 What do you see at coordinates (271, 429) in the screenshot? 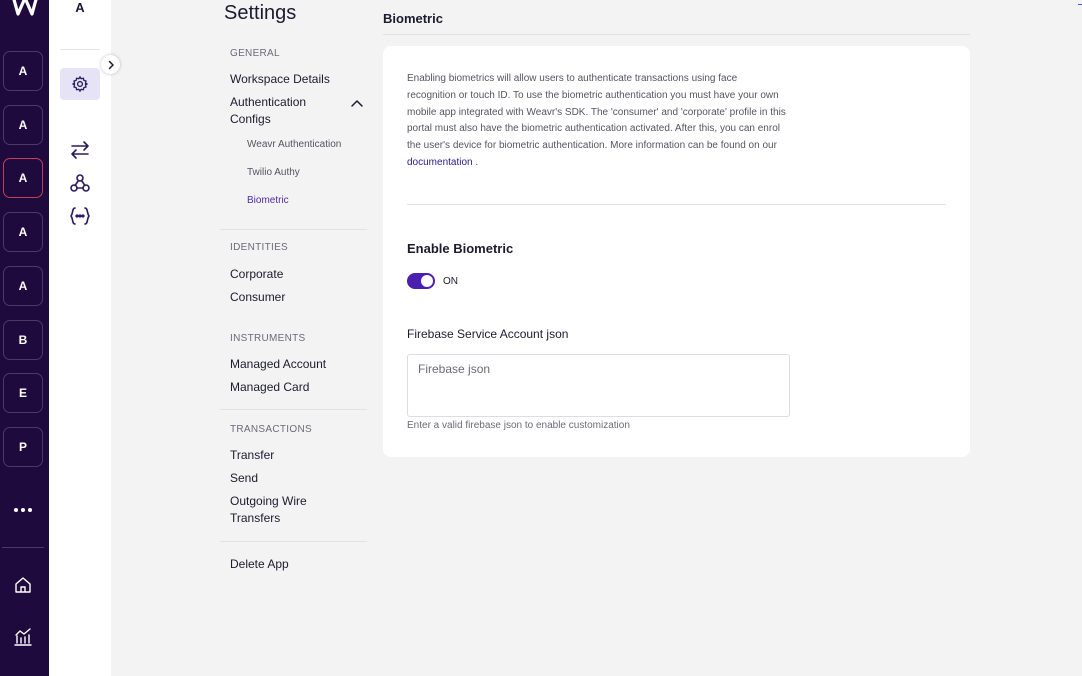
I see `nav-section-transactions: TRANSACTIONS` at bounding box center [271, 429].